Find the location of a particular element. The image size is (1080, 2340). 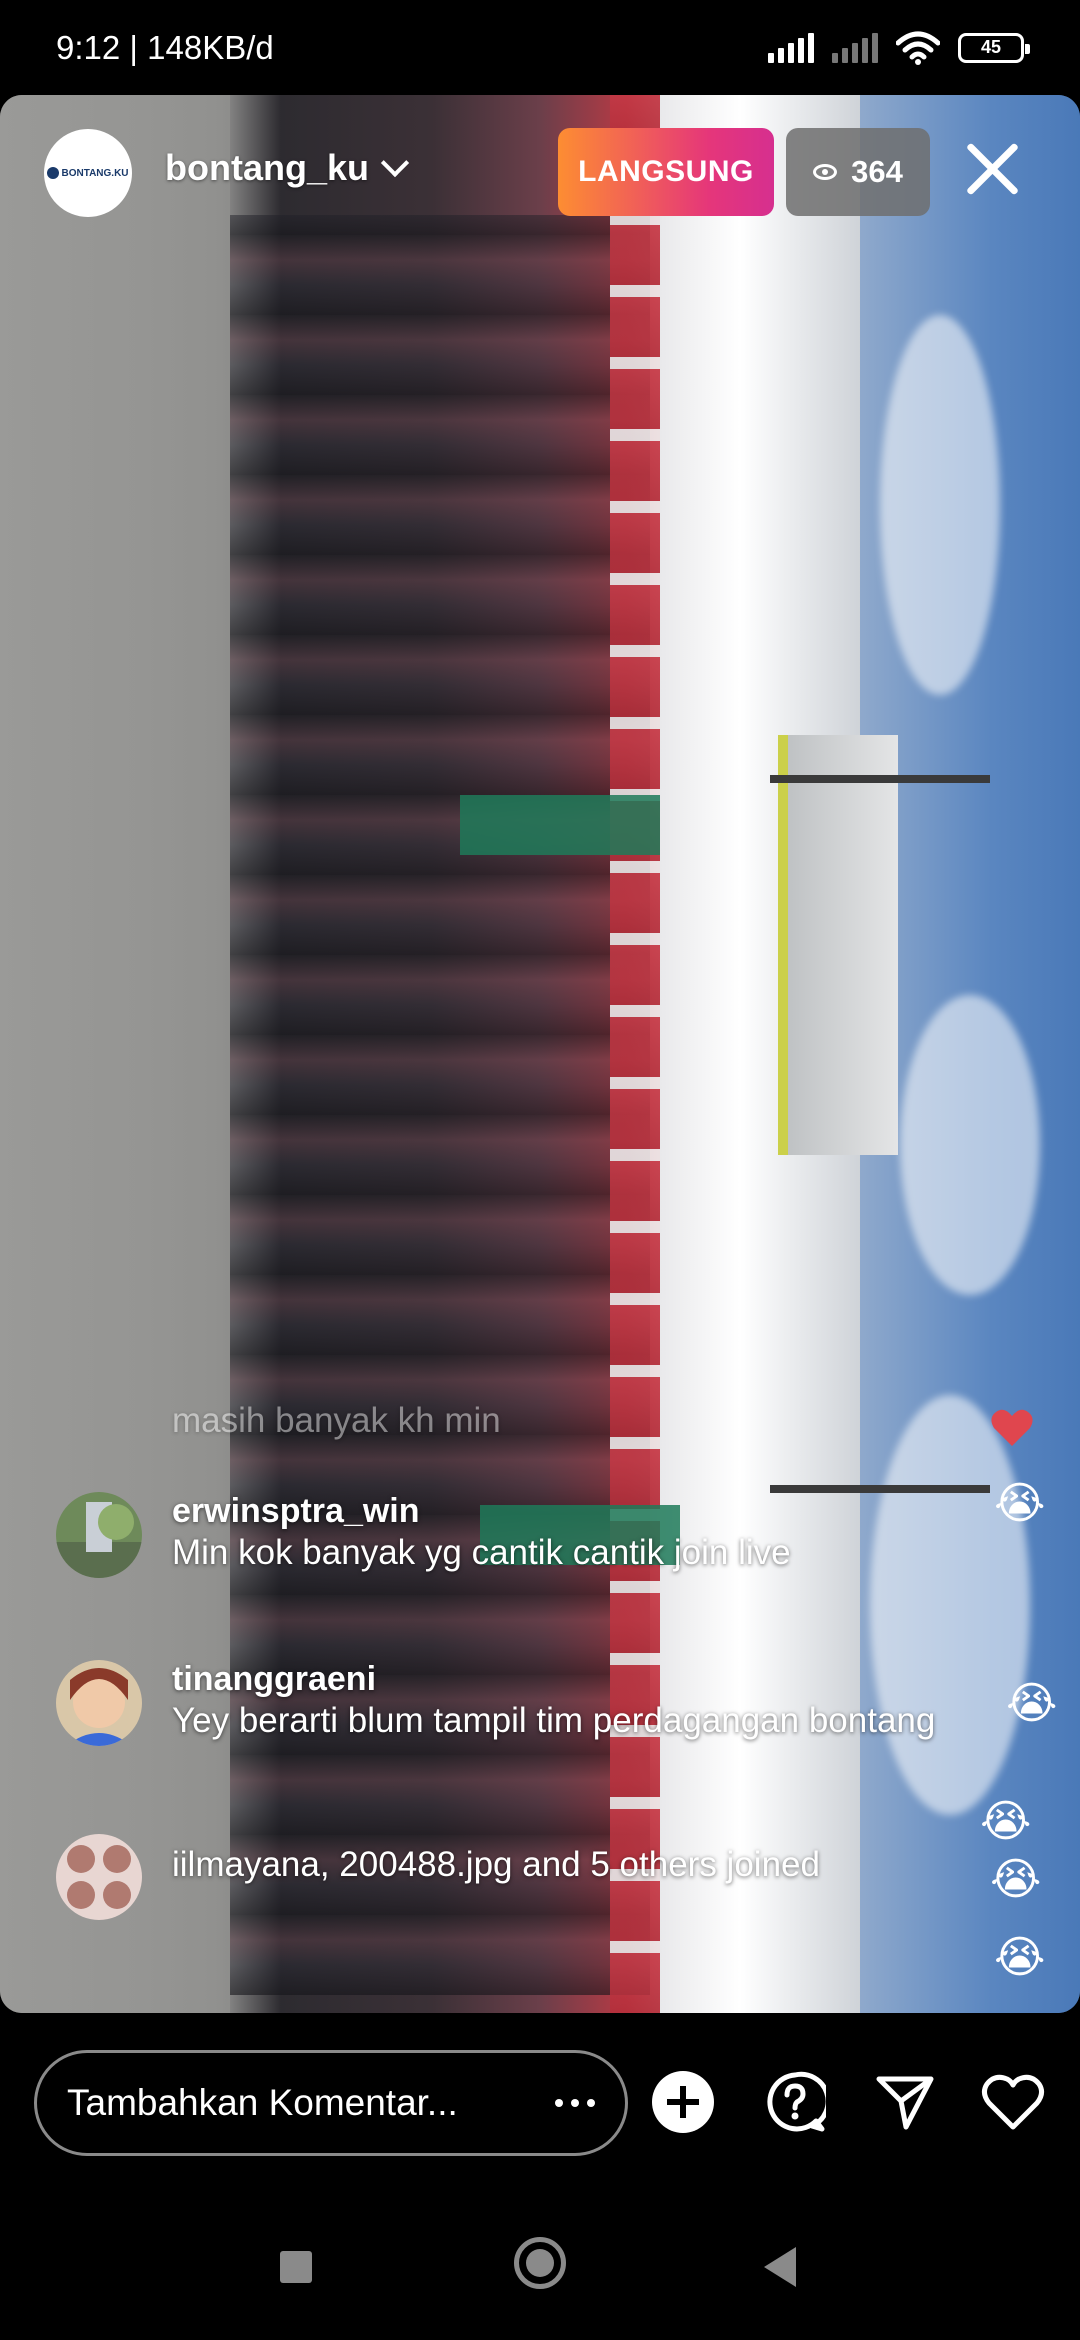

status-icons: 45 is located at coordinates (899, 48).